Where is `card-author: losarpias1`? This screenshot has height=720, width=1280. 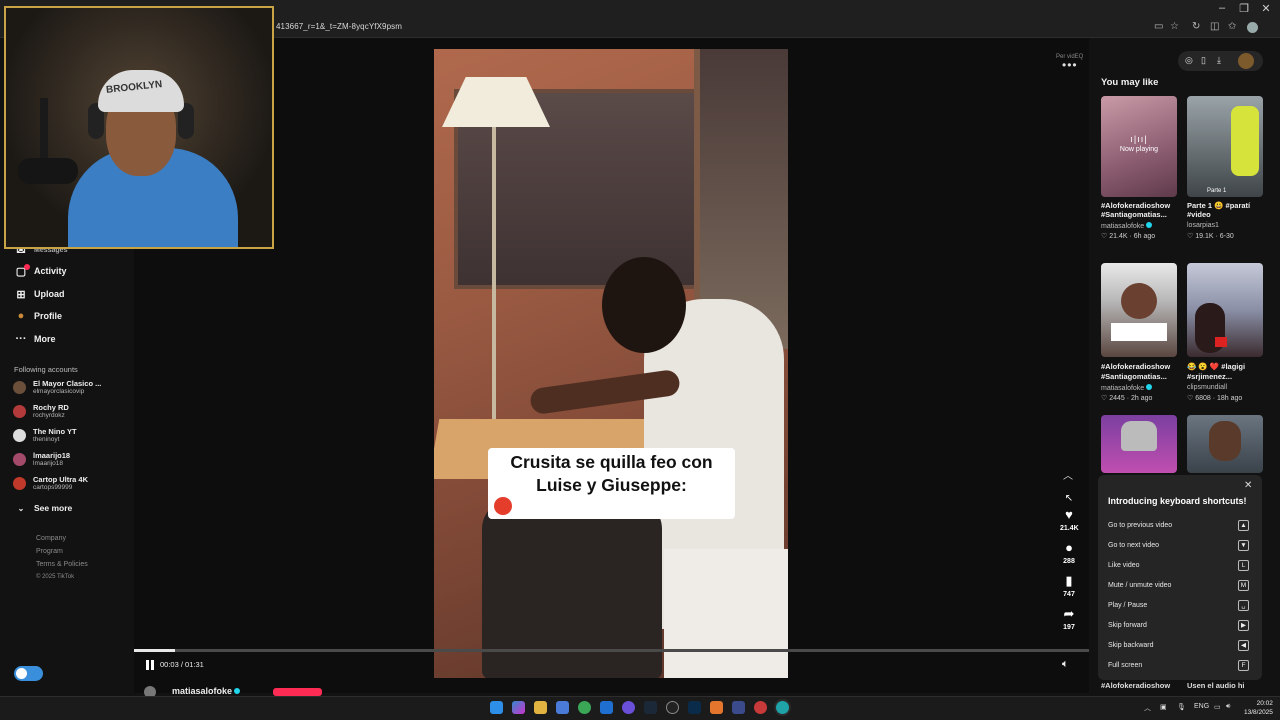 card-author: losarpias1 is located at coordinates (1203, 225).